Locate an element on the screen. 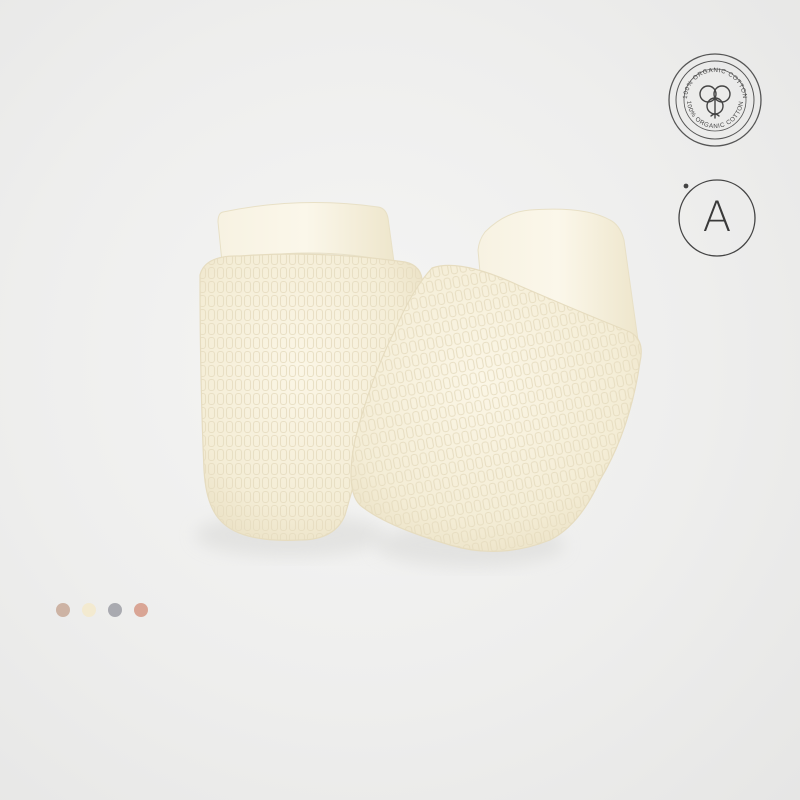  cotton-flower-icon: 100% ORGANIC COTTON 100% ORGANIC COTTON is located at coordinates (715, 100).